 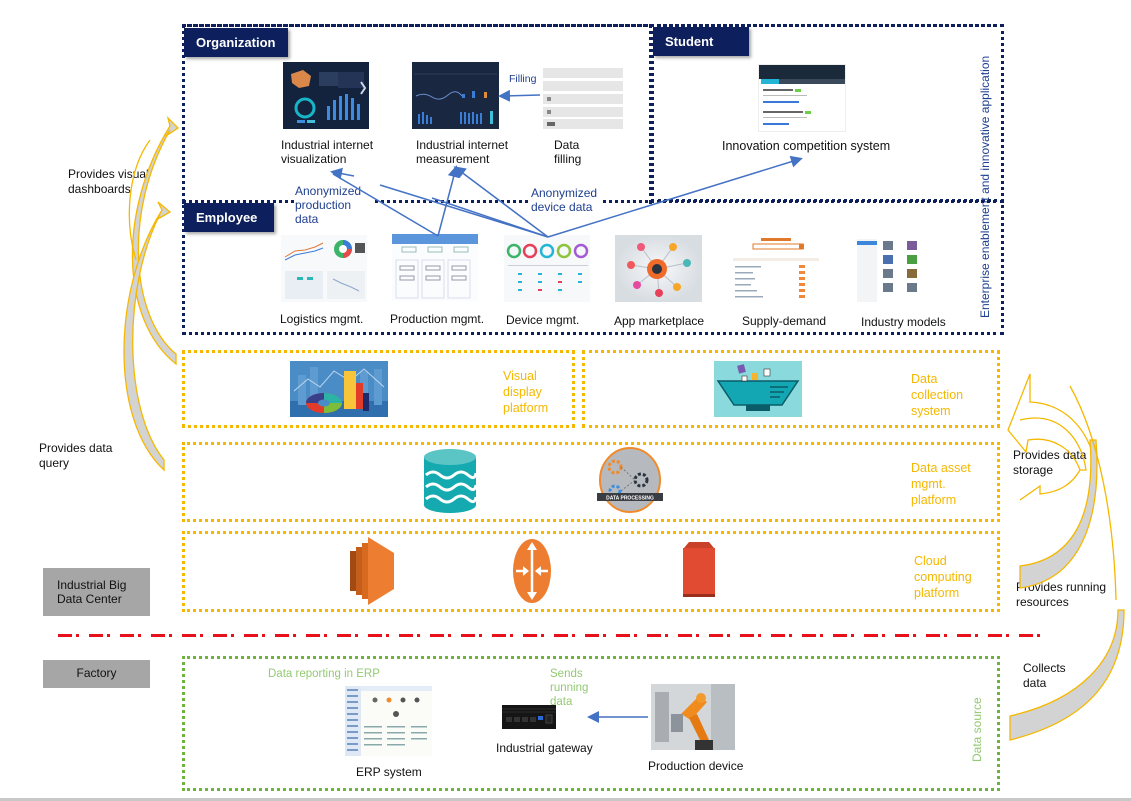 I want to click on erp-screen-icon, so click(x=388, y=721).